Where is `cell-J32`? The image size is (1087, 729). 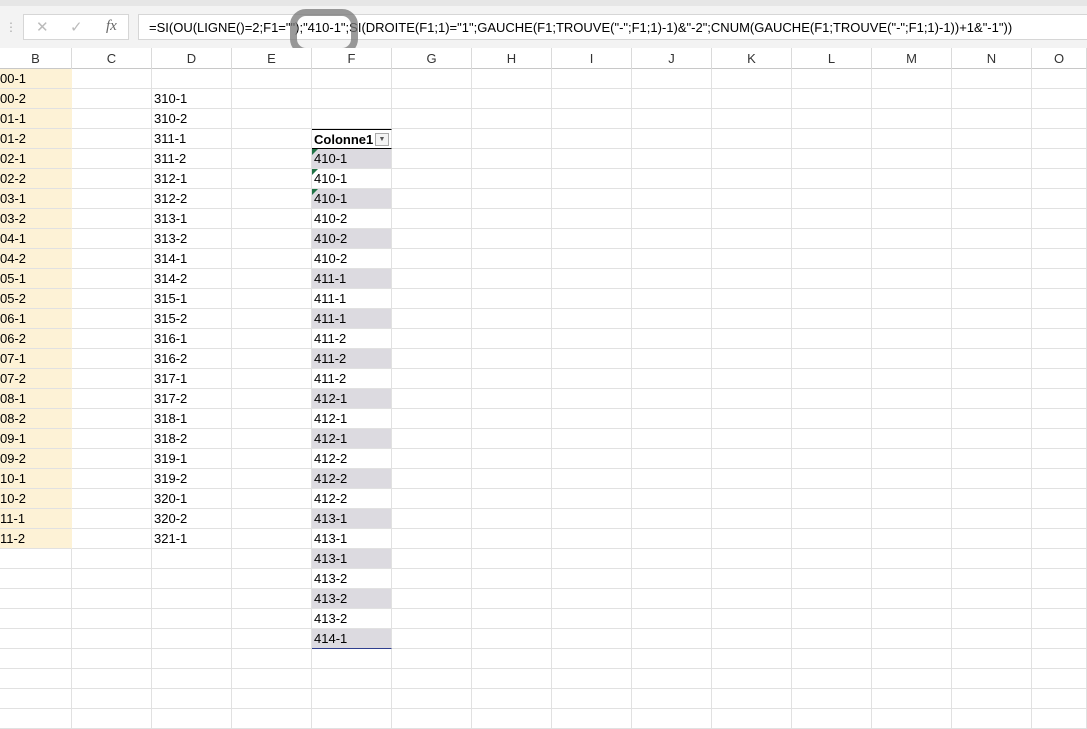
cell-J32 is located at coordinates (672, 699).